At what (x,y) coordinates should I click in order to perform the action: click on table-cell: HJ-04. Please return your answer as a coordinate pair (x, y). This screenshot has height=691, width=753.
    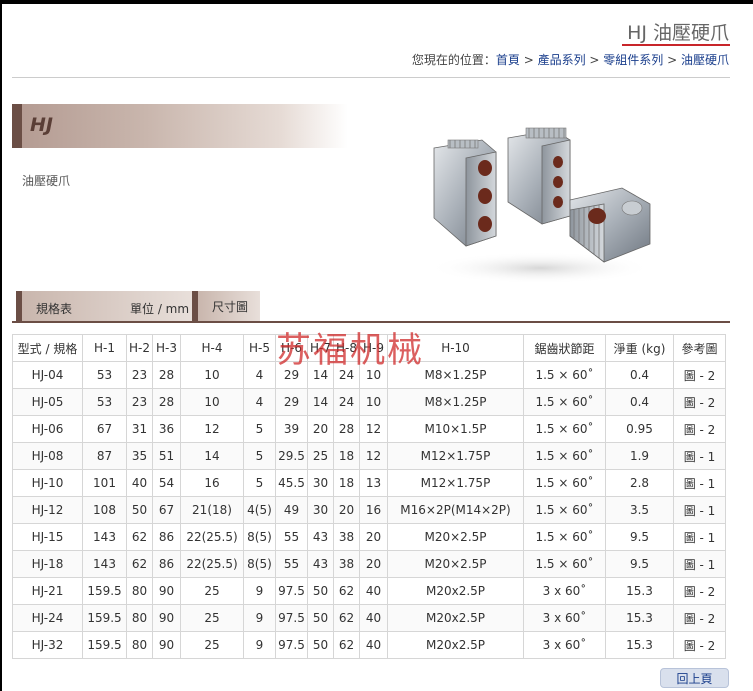
    Looking at the image, I should click on (47, 375).